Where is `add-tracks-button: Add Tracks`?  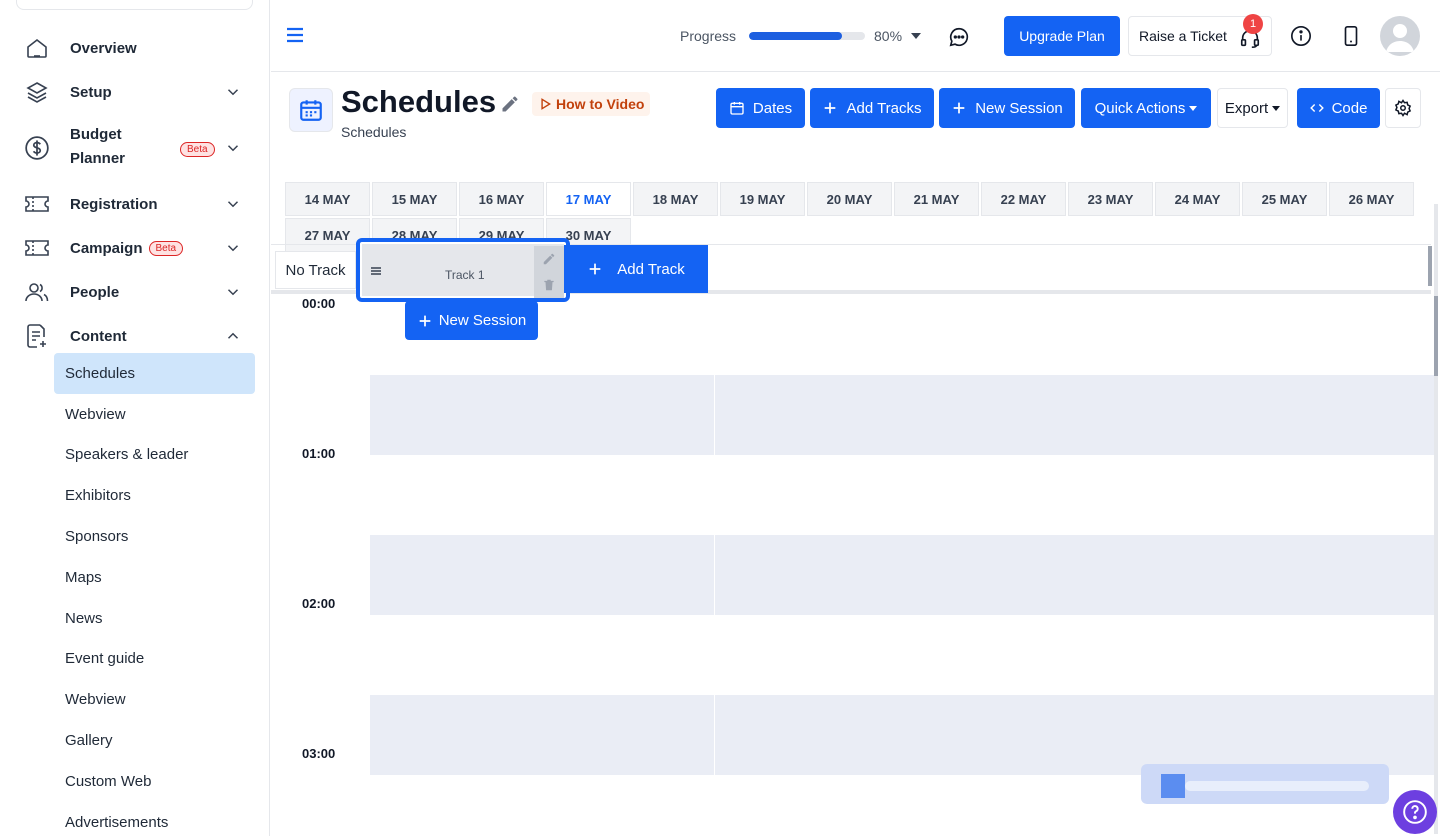 add-tracks-button: Add Tracks is located at coordinates (872, 108).